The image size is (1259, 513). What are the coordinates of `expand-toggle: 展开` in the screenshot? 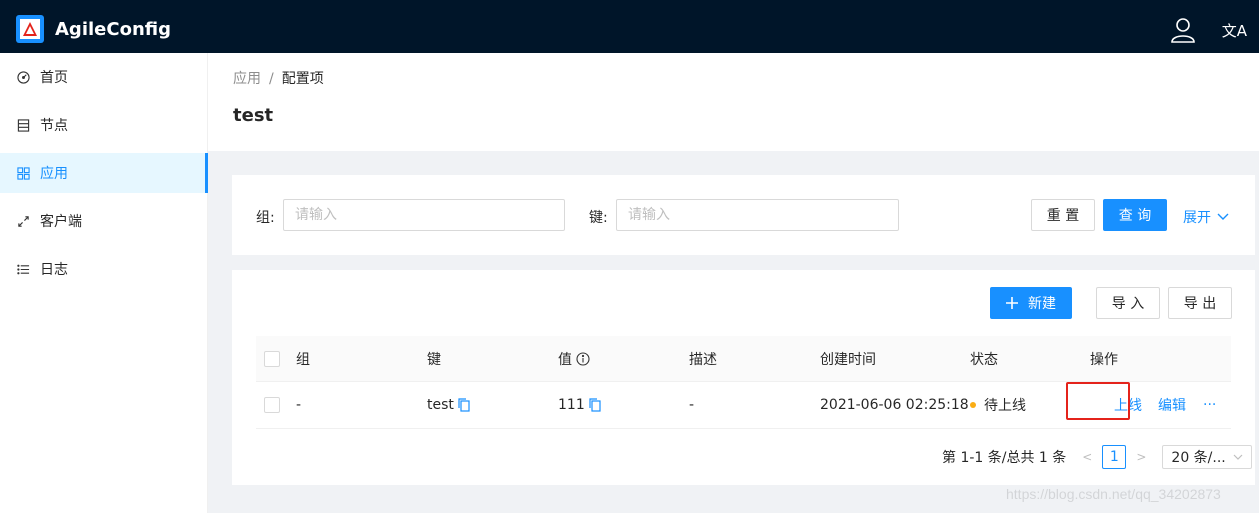 It's located at (1206, 217).